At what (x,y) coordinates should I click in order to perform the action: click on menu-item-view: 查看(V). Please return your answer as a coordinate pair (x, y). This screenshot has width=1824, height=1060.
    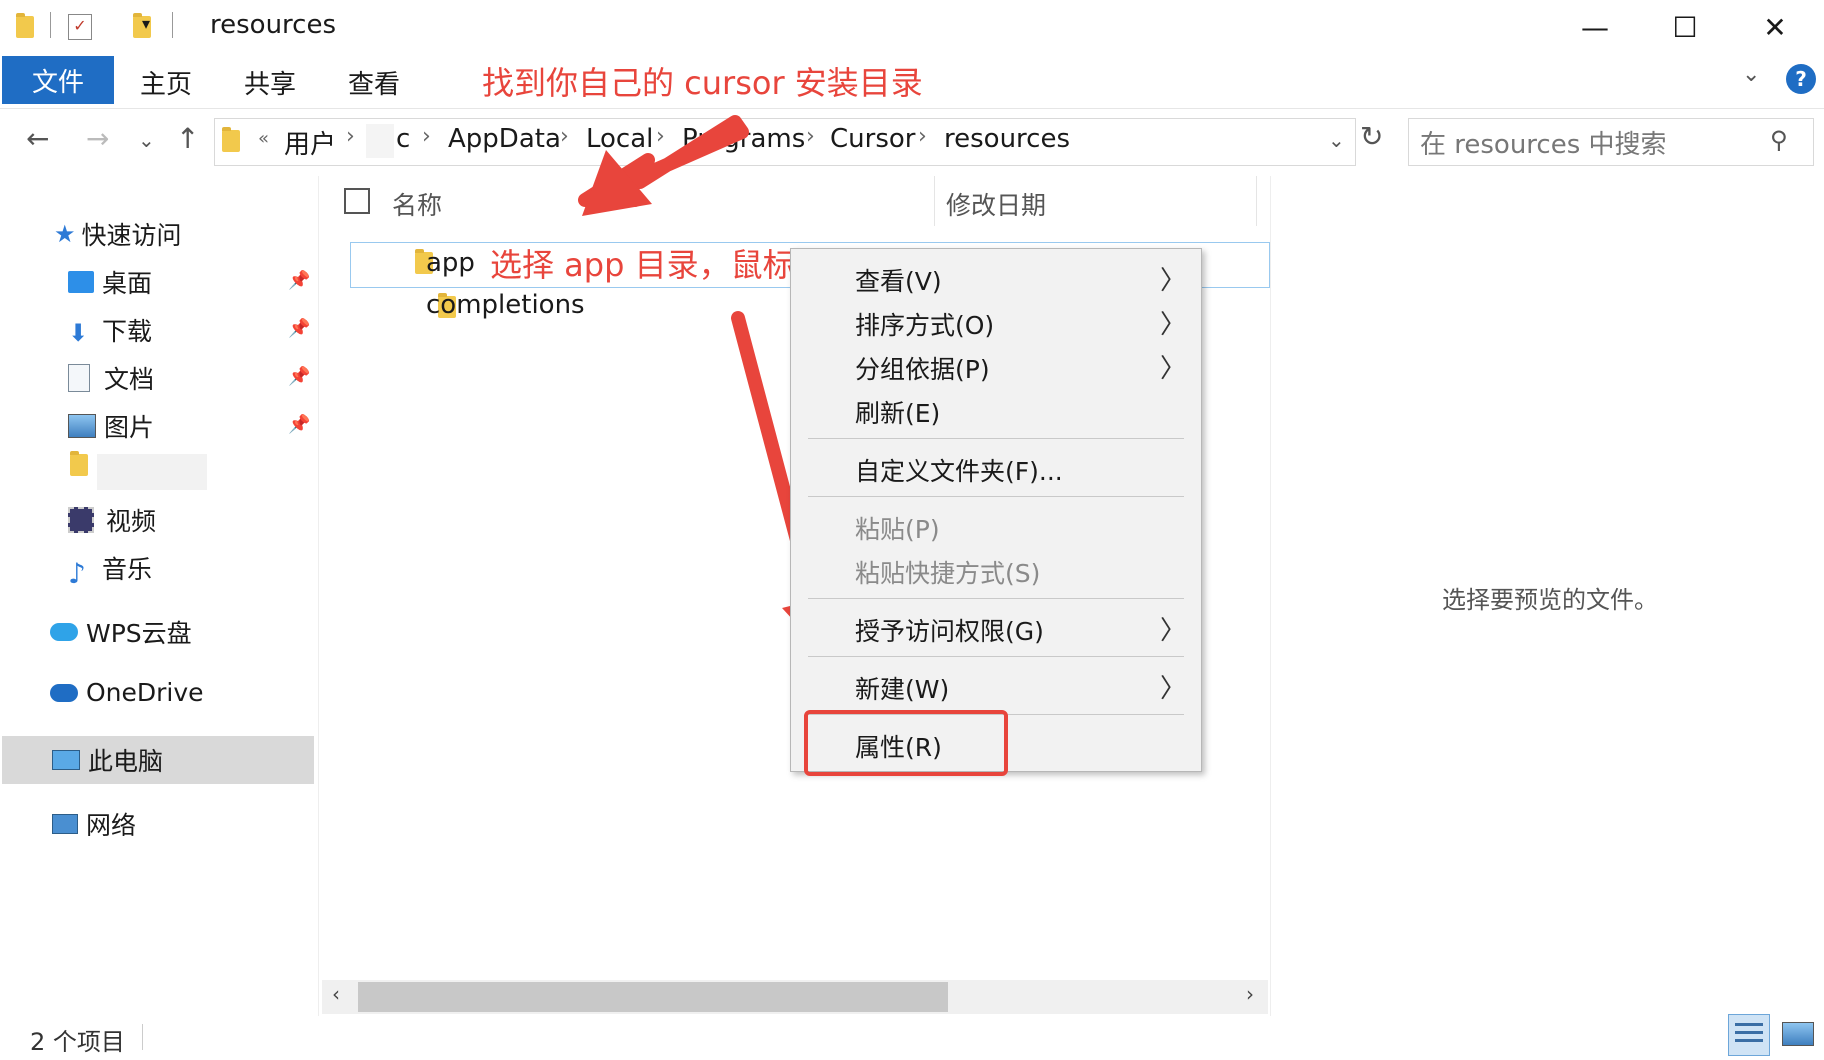
    Looking at the image, I should click on (898, 280).